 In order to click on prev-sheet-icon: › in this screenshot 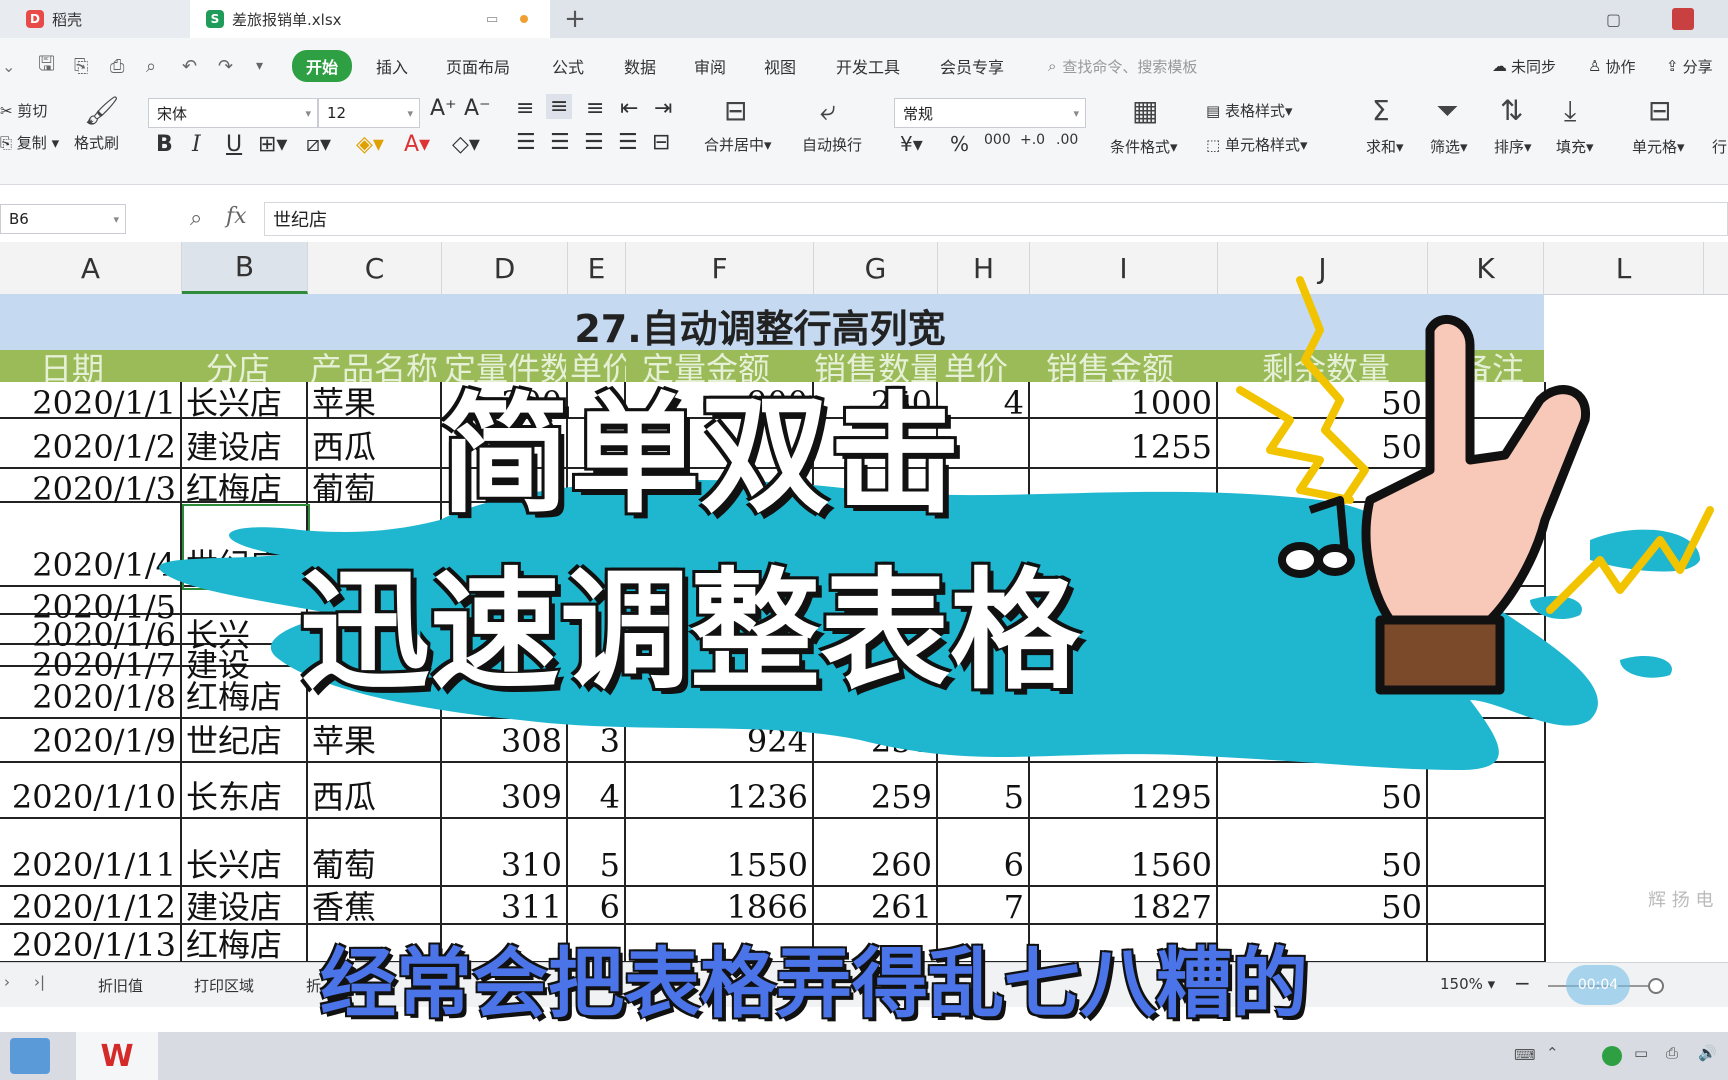, I will do `click(7, 982)`.